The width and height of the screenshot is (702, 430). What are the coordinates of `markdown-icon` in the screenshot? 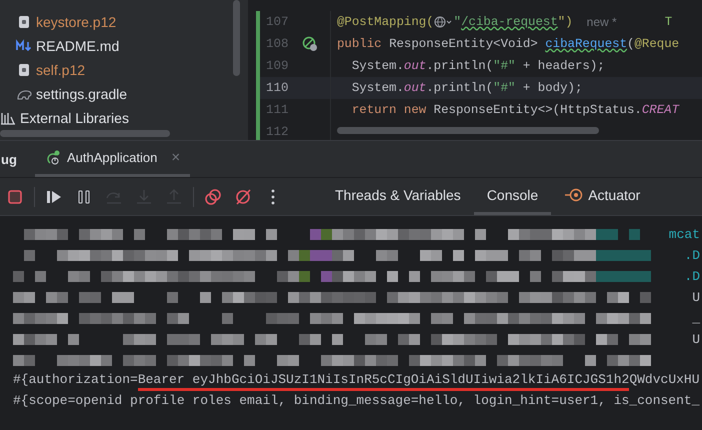 It's located at (24, 46).